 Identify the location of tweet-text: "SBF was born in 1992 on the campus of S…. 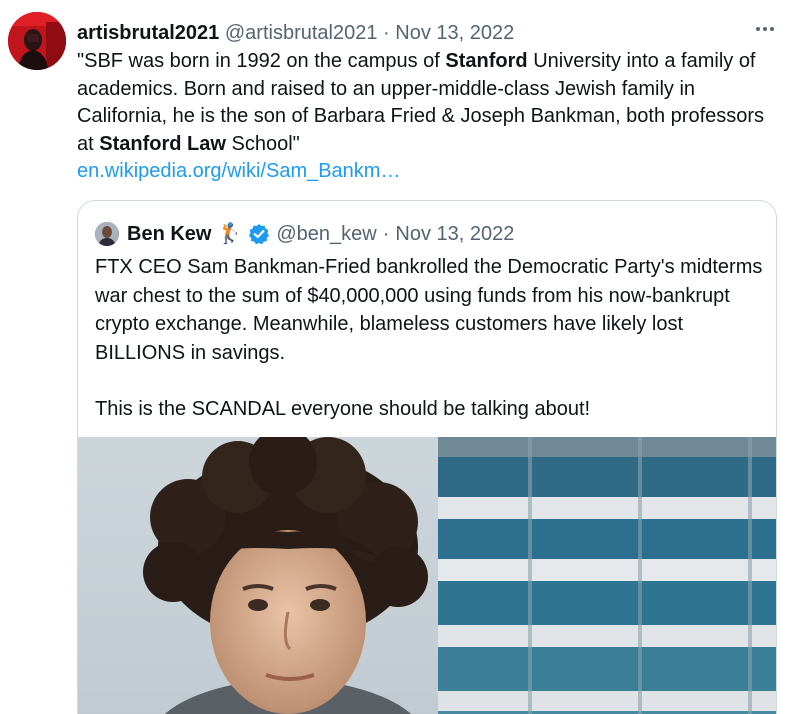
(427, 103).